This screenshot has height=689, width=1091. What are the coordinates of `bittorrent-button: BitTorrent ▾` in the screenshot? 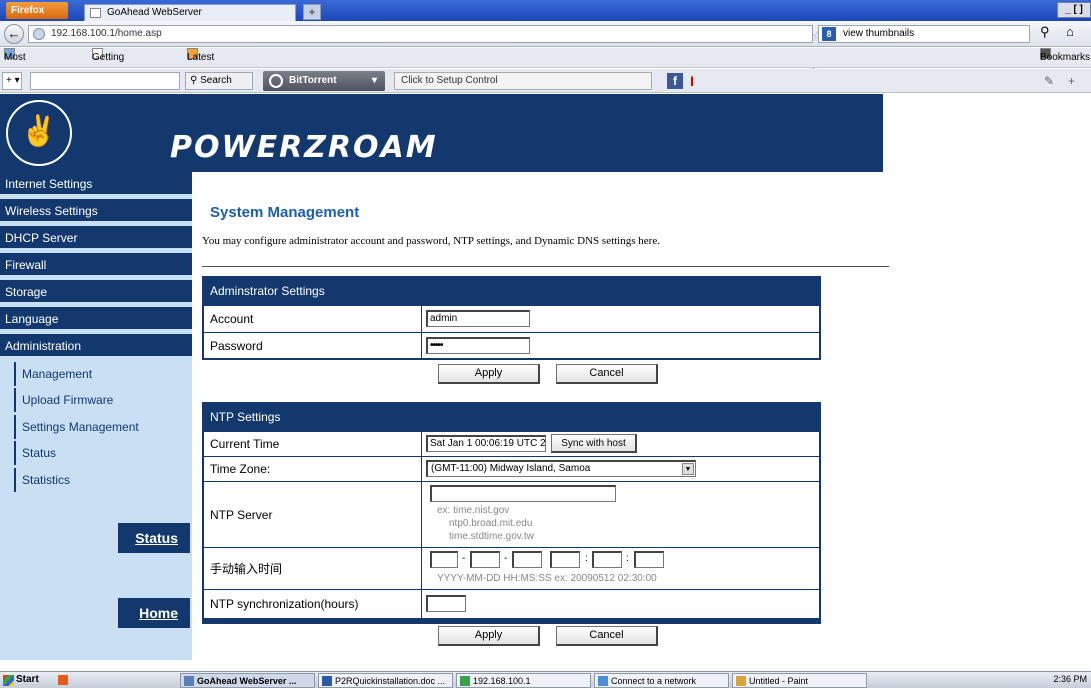 It's located at (324, 81).